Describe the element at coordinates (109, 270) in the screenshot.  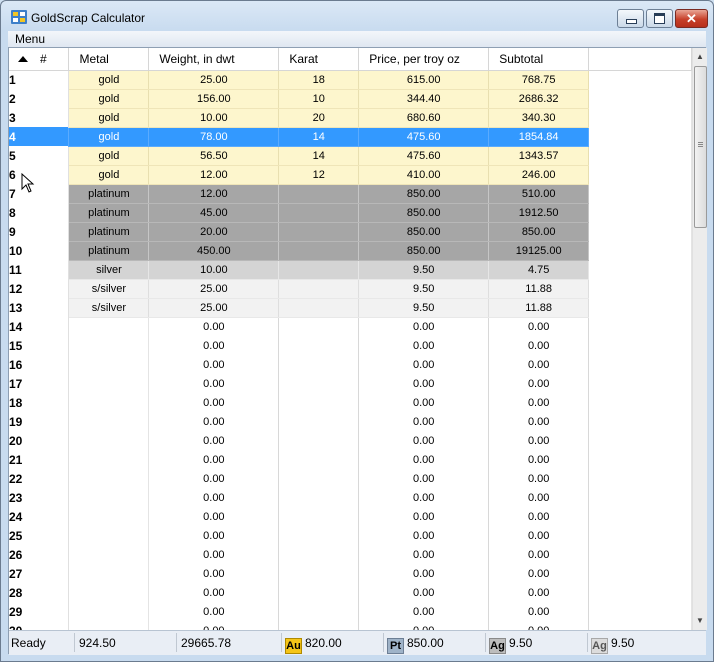
I see `metal-cell: silver` at that location.